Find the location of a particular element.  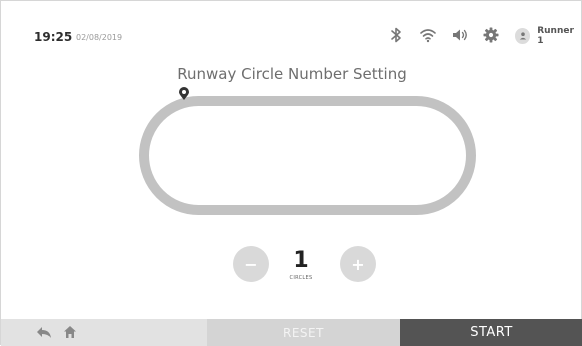

bottom-bar: RESET START is located at coordinates (291, 332).